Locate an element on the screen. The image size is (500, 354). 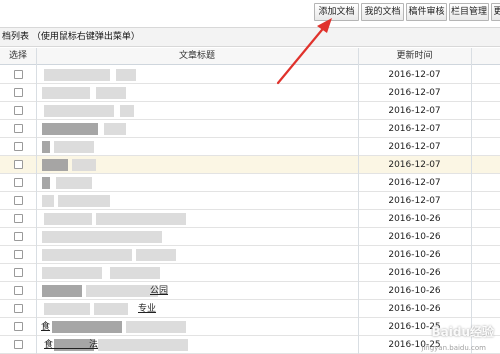
row-title: 食 法 is located at coordinates (71, 345).